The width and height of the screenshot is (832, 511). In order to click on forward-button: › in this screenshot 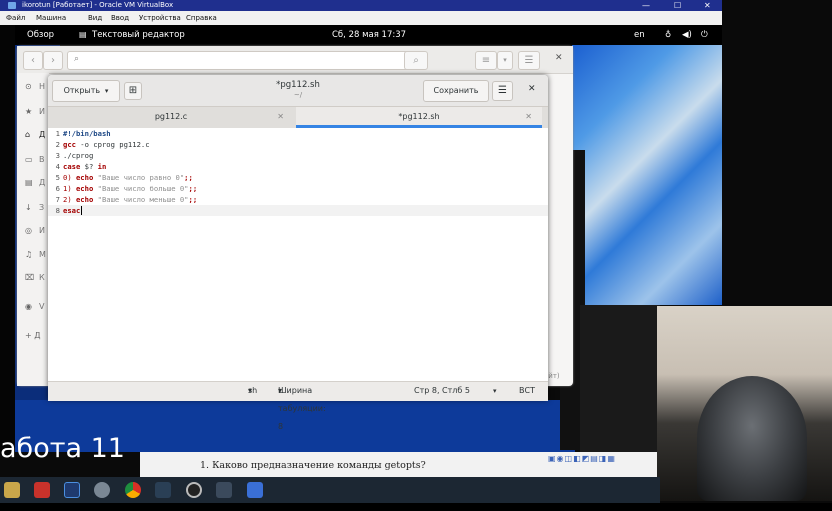, I will do `click(53, 60)`.